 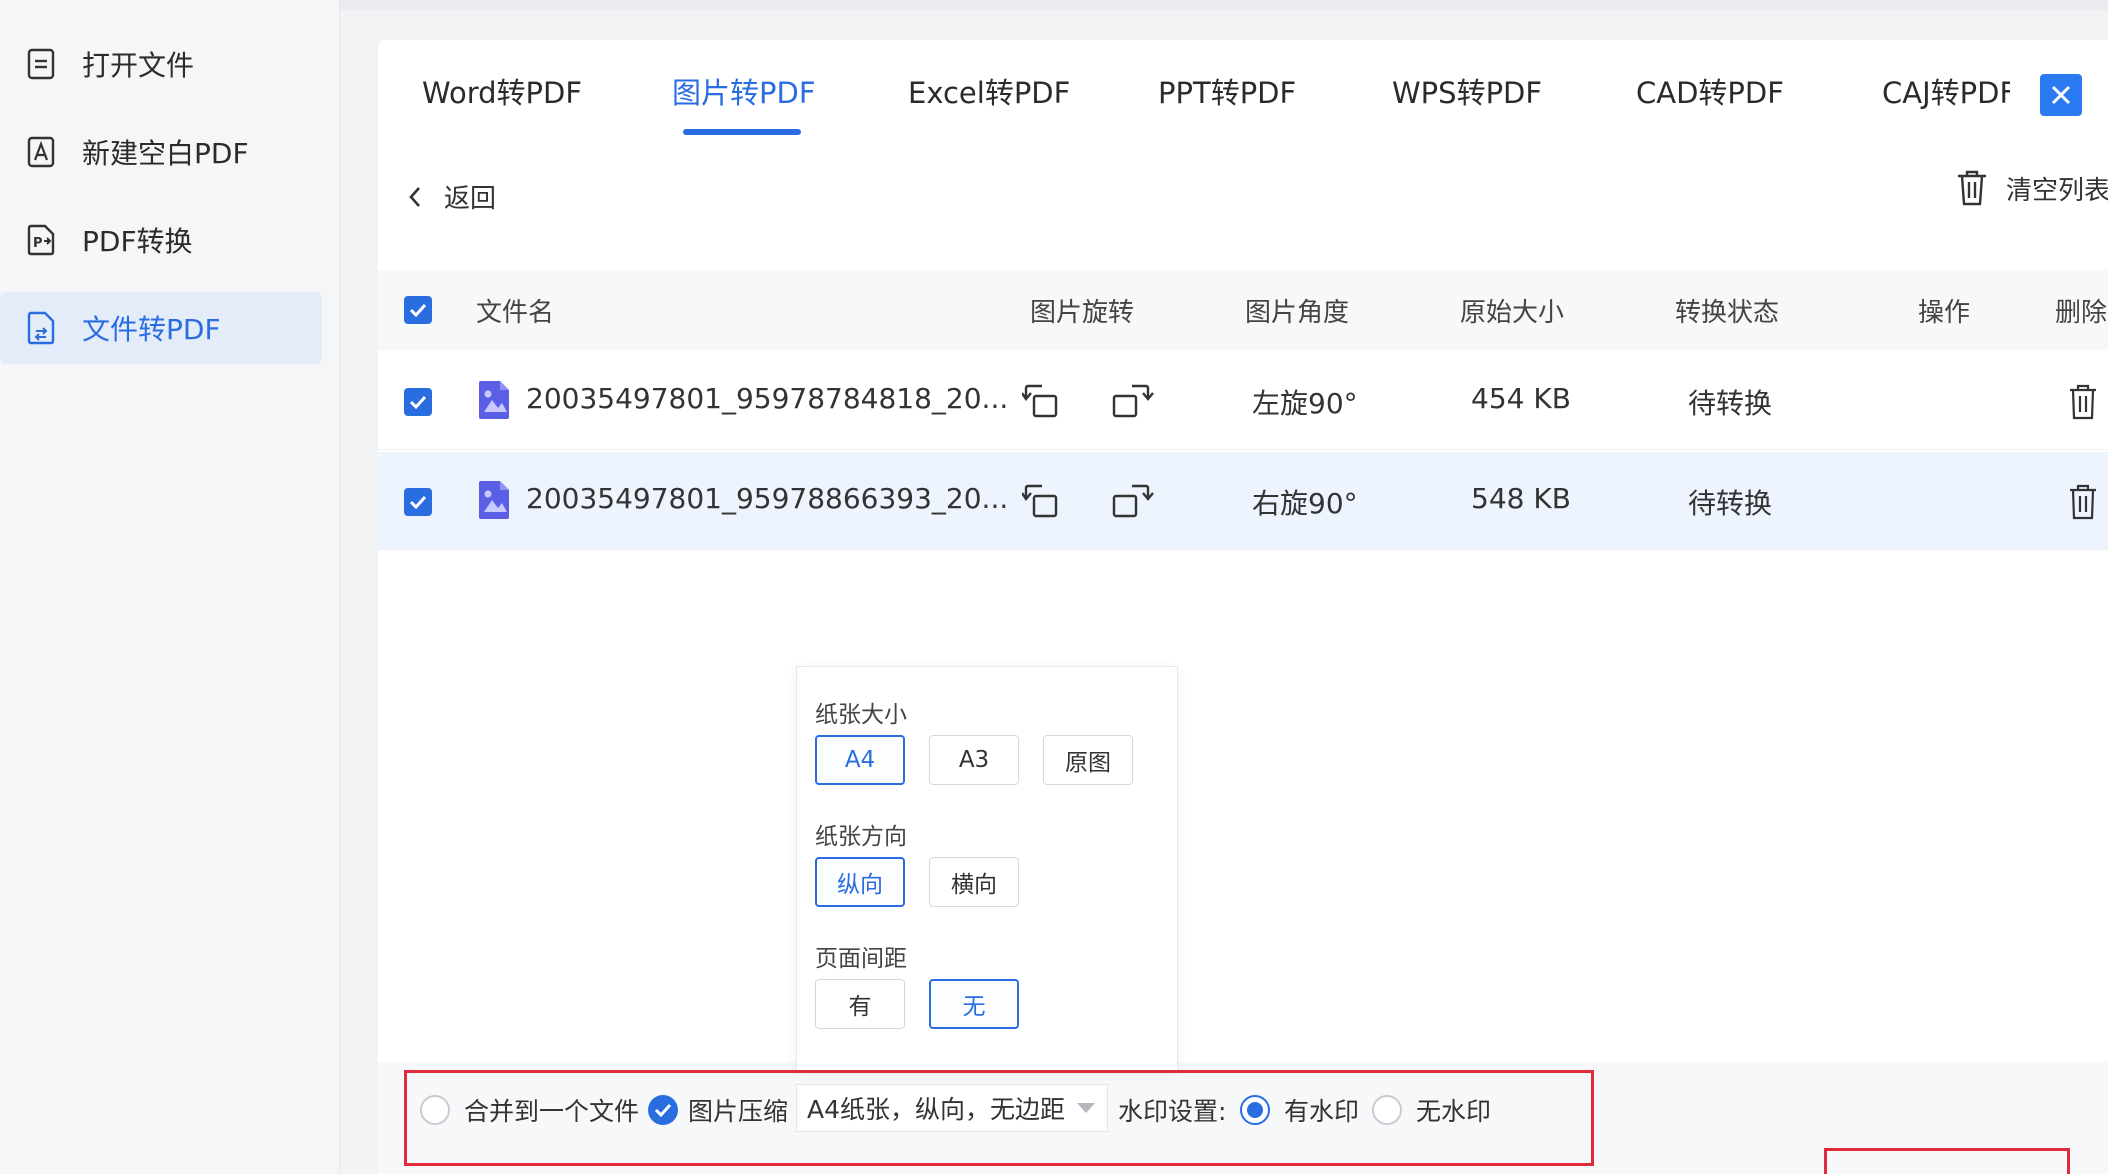 What do you see at coordinates (1088, 760) in the screenshot?
I see `paper-size-original-option: 原图` at bounding box center [1088, 760].